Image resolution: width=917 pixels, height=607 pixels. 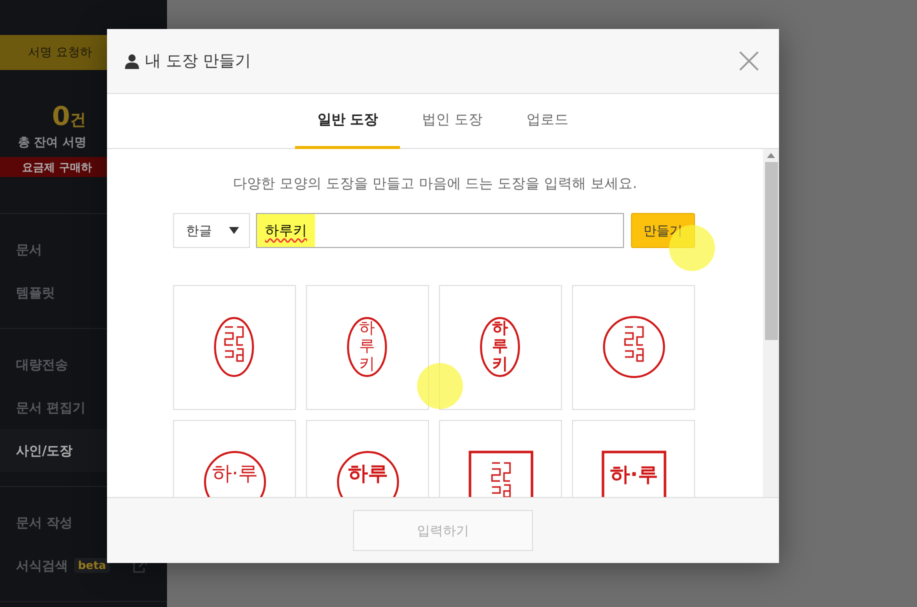 I want to click on scroll-up-arrow-icon, so click(x=771, y=155).